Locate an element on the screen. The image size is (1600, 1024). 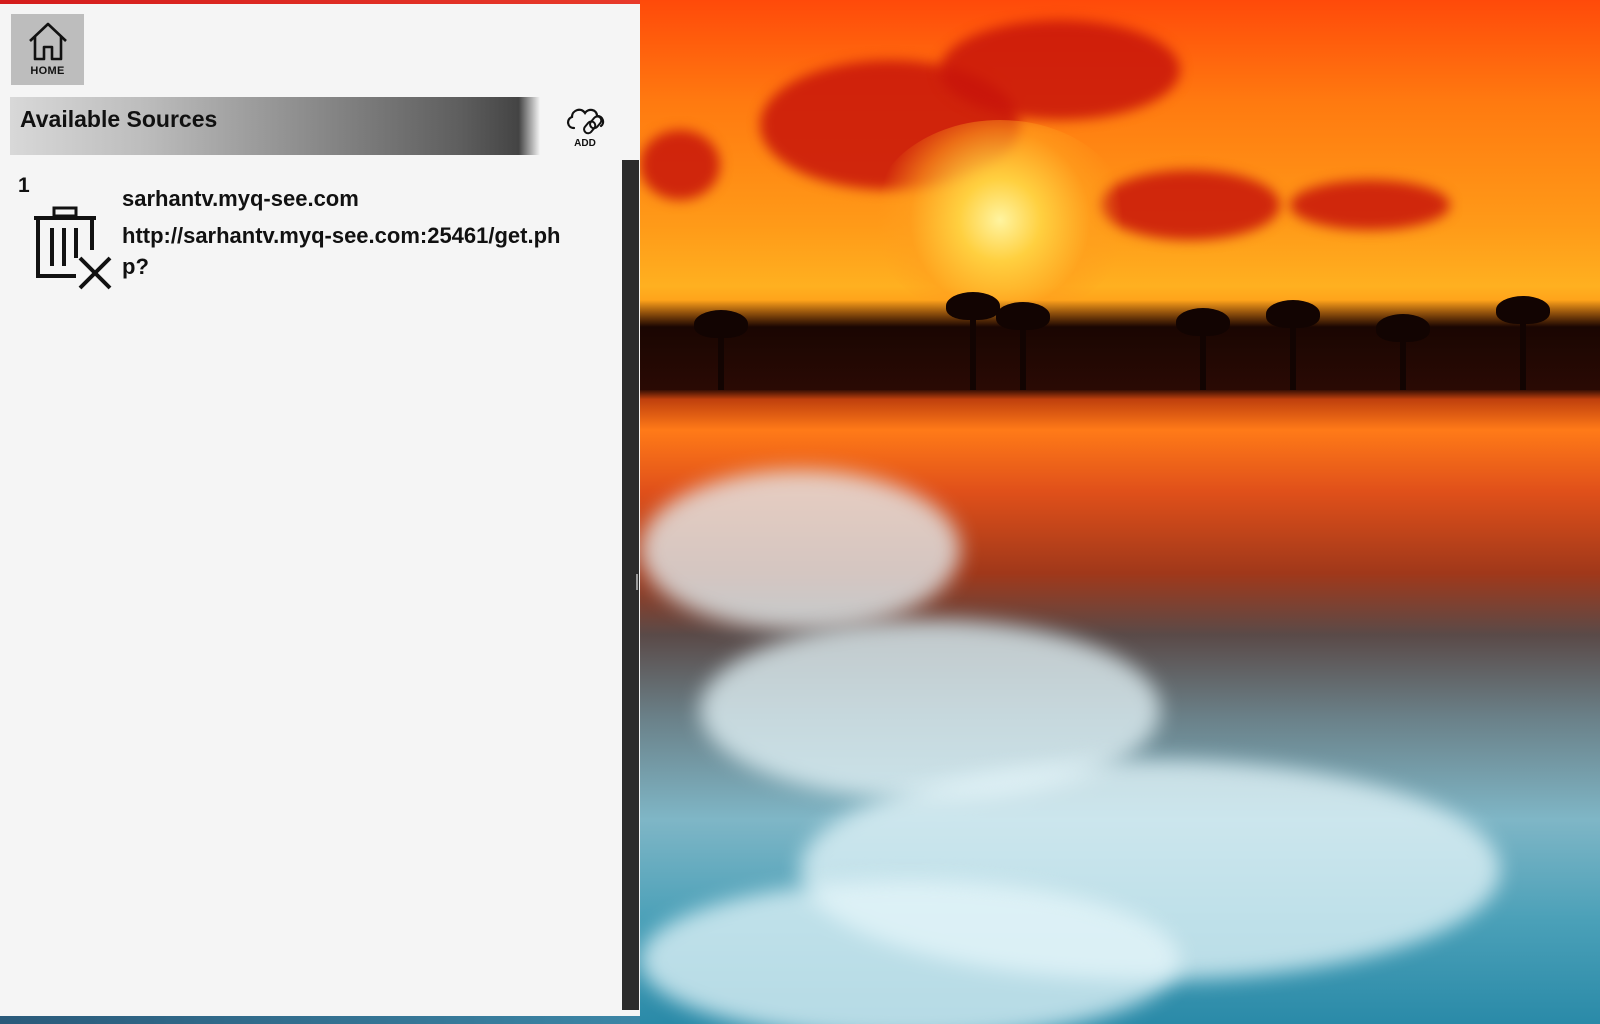
source-name: sarhantv.myq-see.com is located at coordinates (240, 198).